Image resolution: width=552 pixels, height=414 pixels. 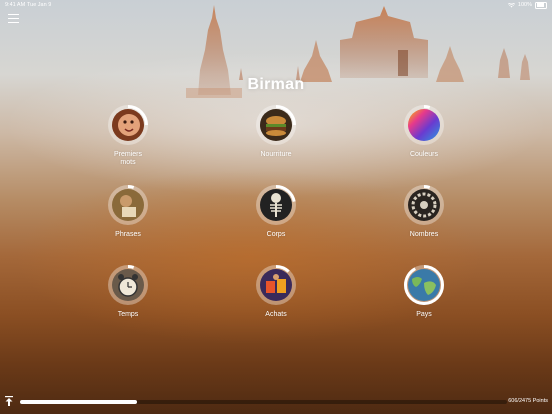 I want to click on category-nombres: Nombres, so click(x=424, y=212).